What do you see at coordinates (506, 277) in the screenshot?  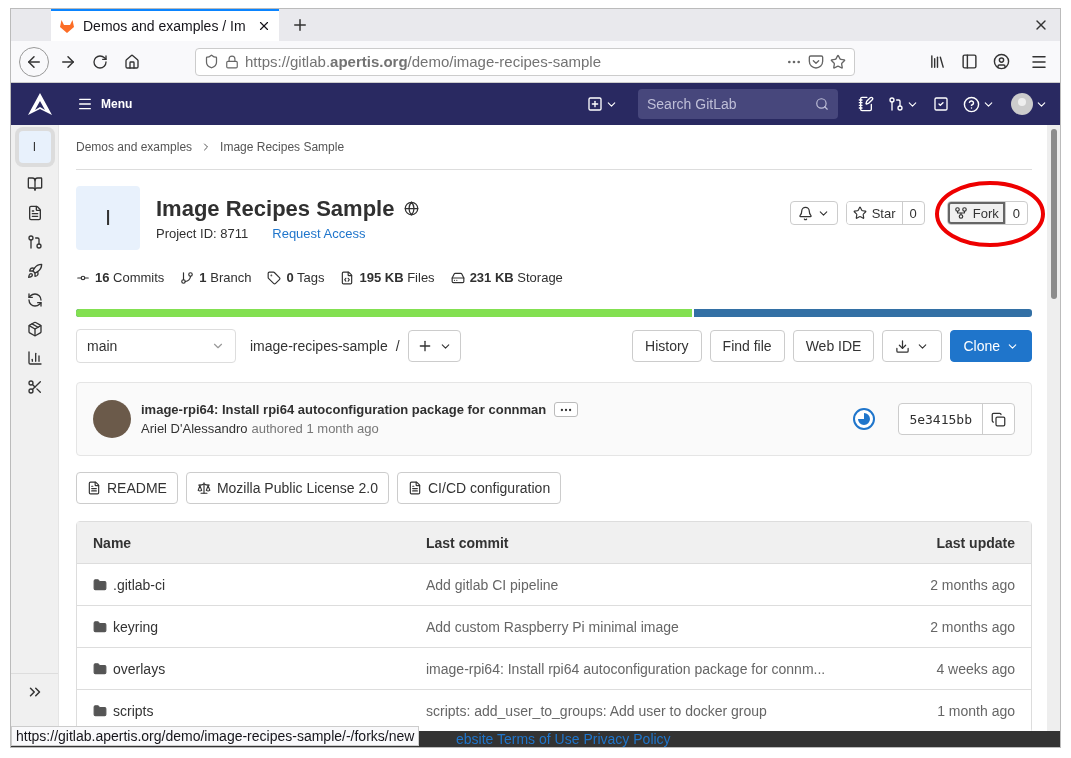 I see `stat-link: 231 KB Storage` at bounding box center [506, 277].